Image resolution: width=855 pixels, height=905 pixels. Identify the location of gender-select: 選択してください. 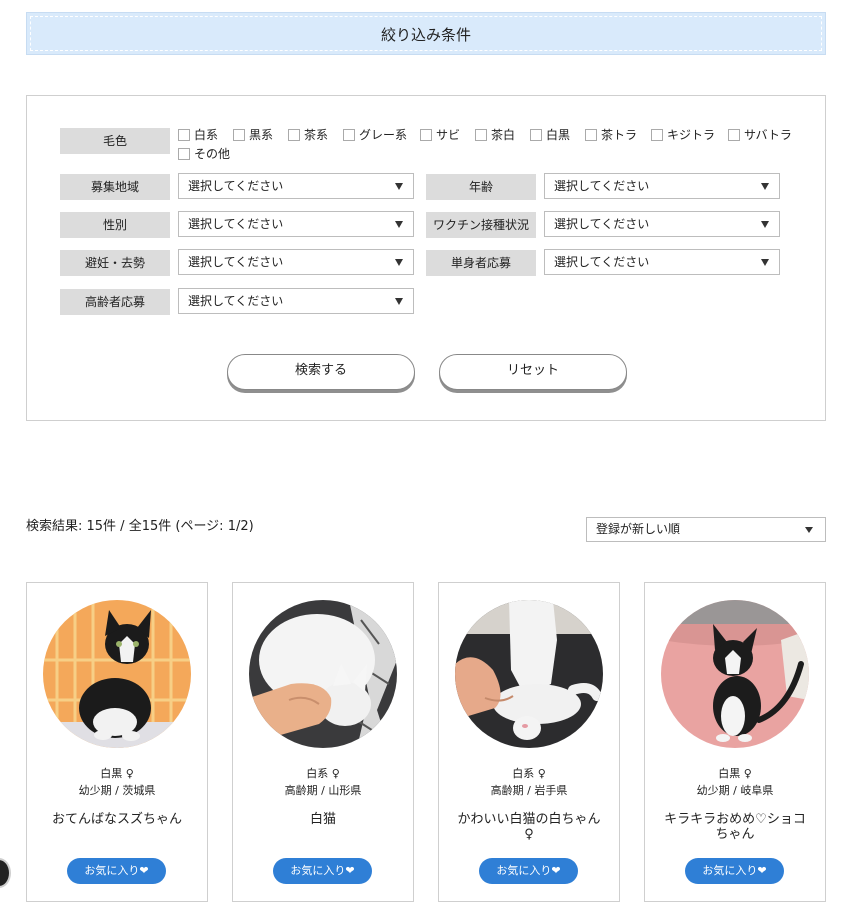
(296, 224).